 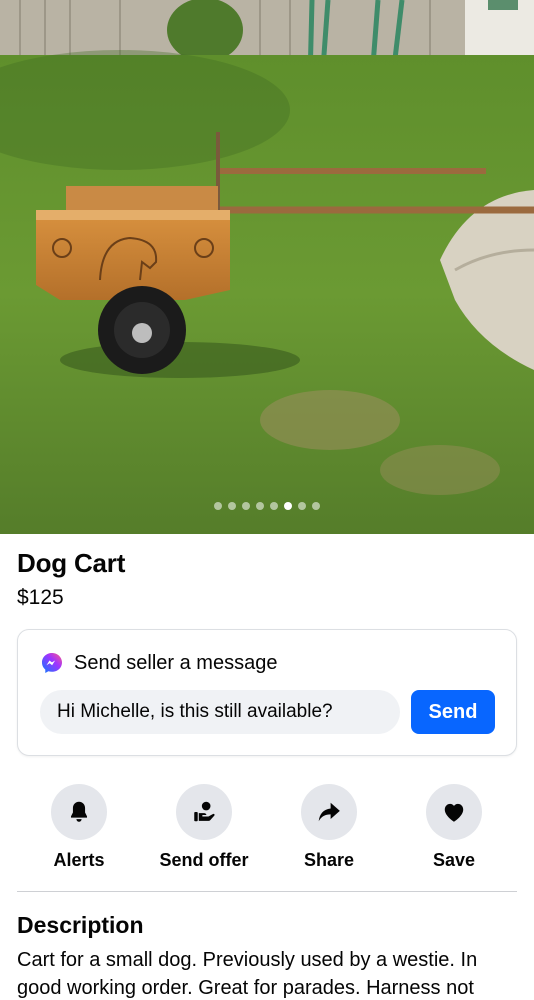 What do you see at coordinates (52, 663) in the screenshot?
I see `messenger-icon` at bounding box center [52, 663].